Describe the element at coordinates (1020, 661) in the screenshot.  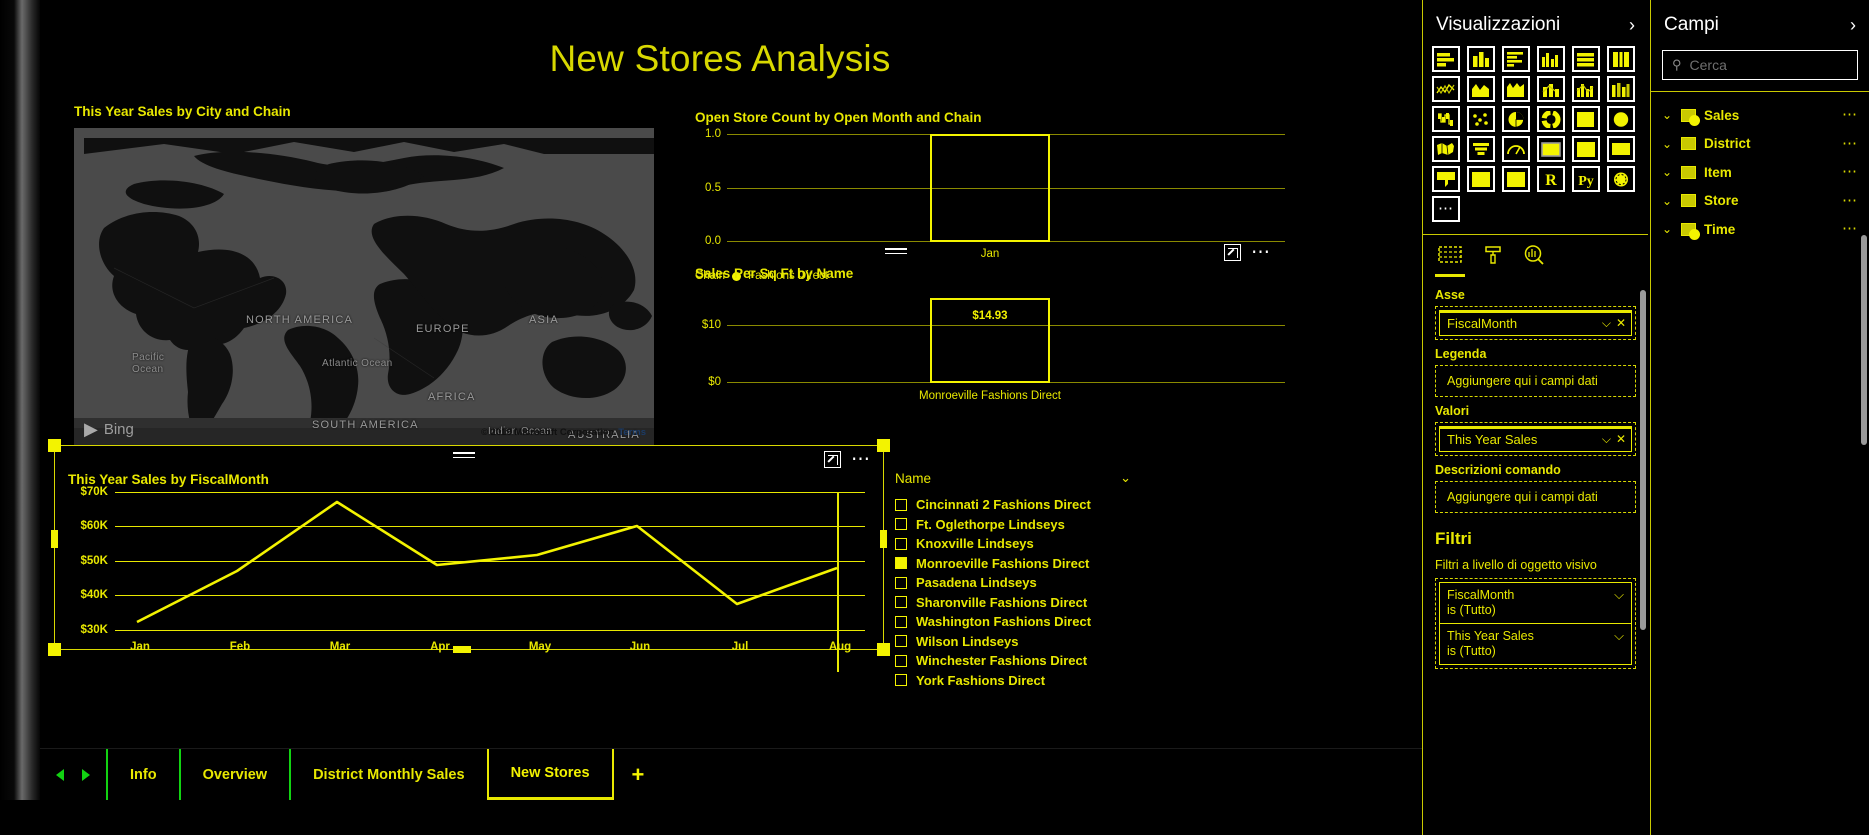
I see `list-item: Winchester Fashions Direct` at that location.